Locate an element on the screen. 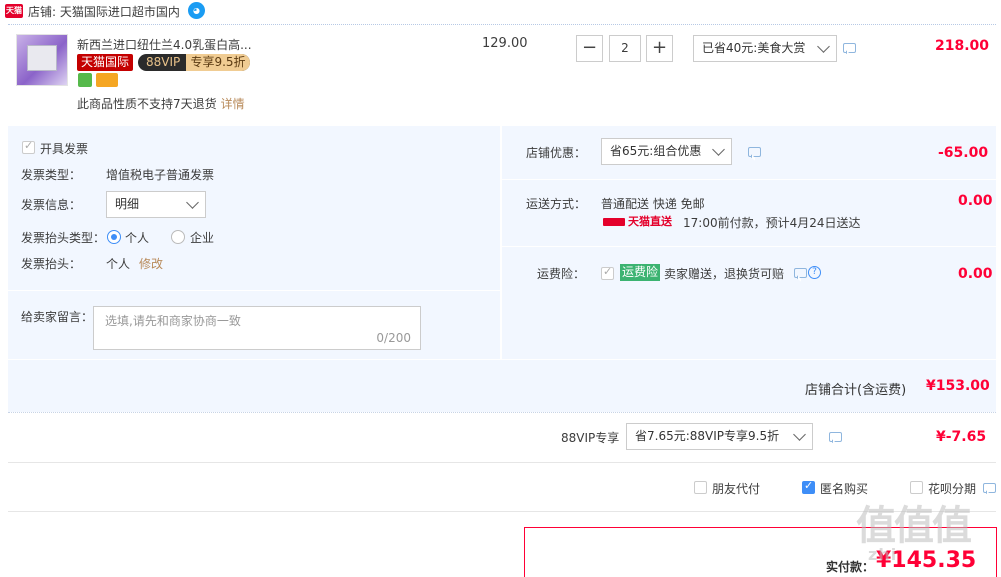 The width and height of the screenshot is (1001, 577). insurance-amount: 0.00 is located at coordinates (975, 274).